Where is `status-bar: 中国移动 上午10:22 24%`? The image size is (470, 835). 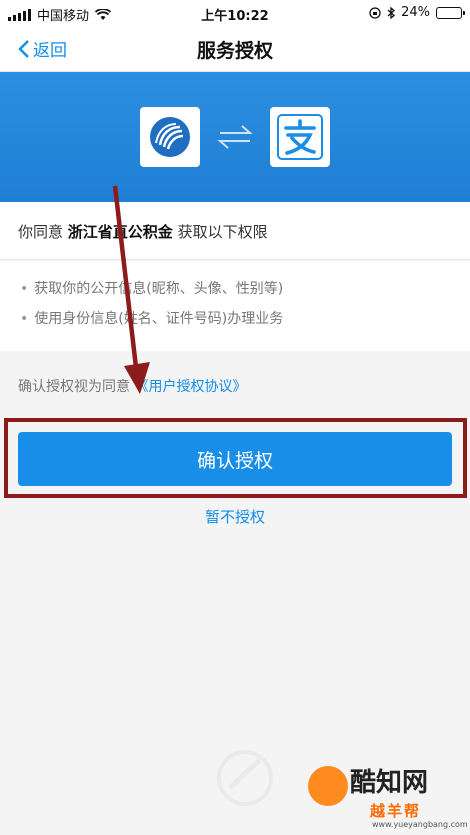
status-bar: 中国移动 上午10:22 24% is located at coordinates (235, 13).